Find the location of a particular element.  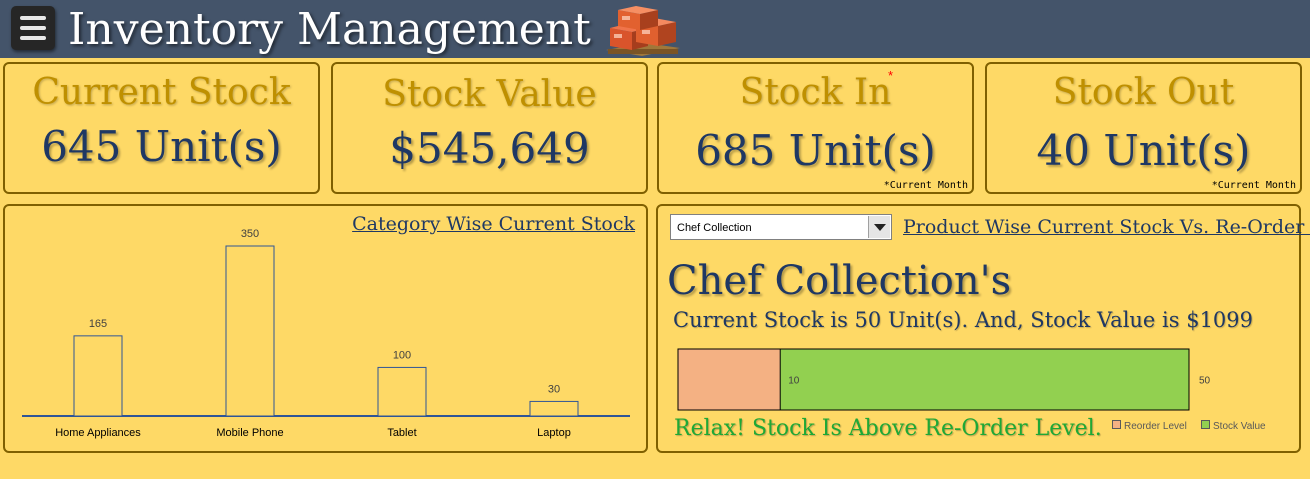

legend-stock-swatch is located at coordinates (1205, 424).